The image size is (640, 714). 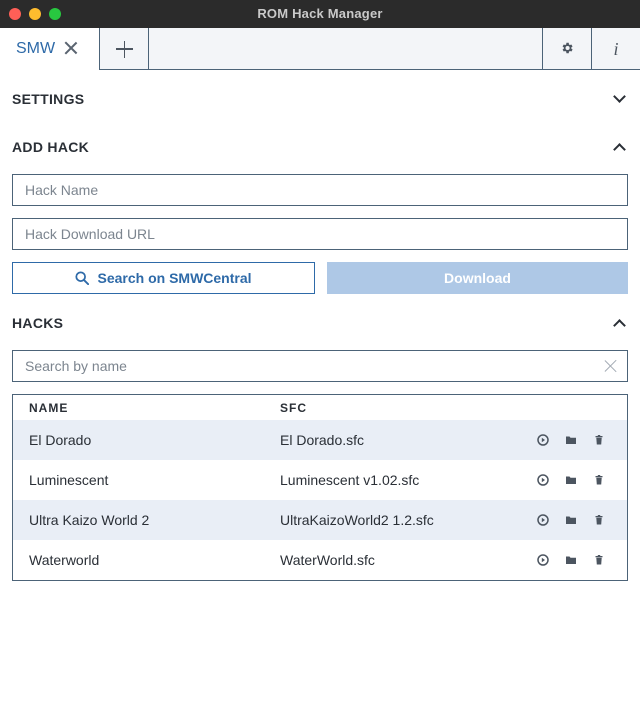 I want to click on settings-button, so click(x=566, y=49).